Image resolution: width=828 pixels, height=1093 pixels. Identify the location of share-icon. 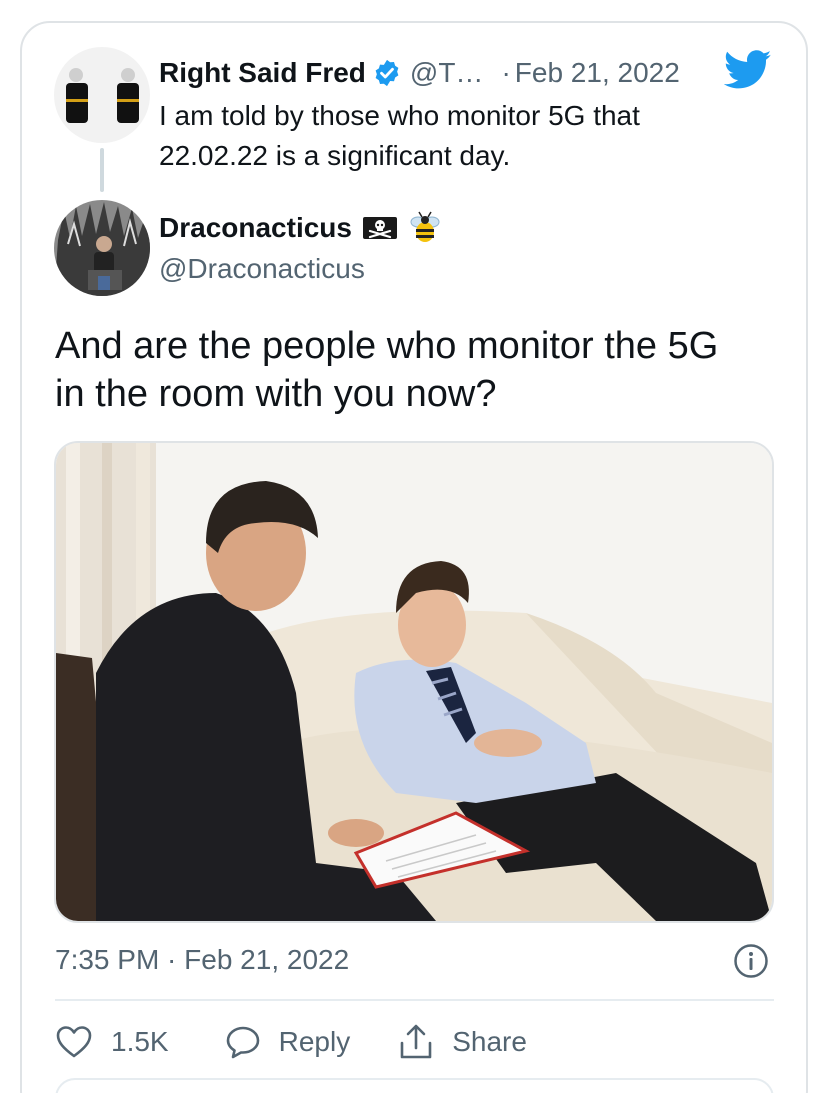
(416, 1042).